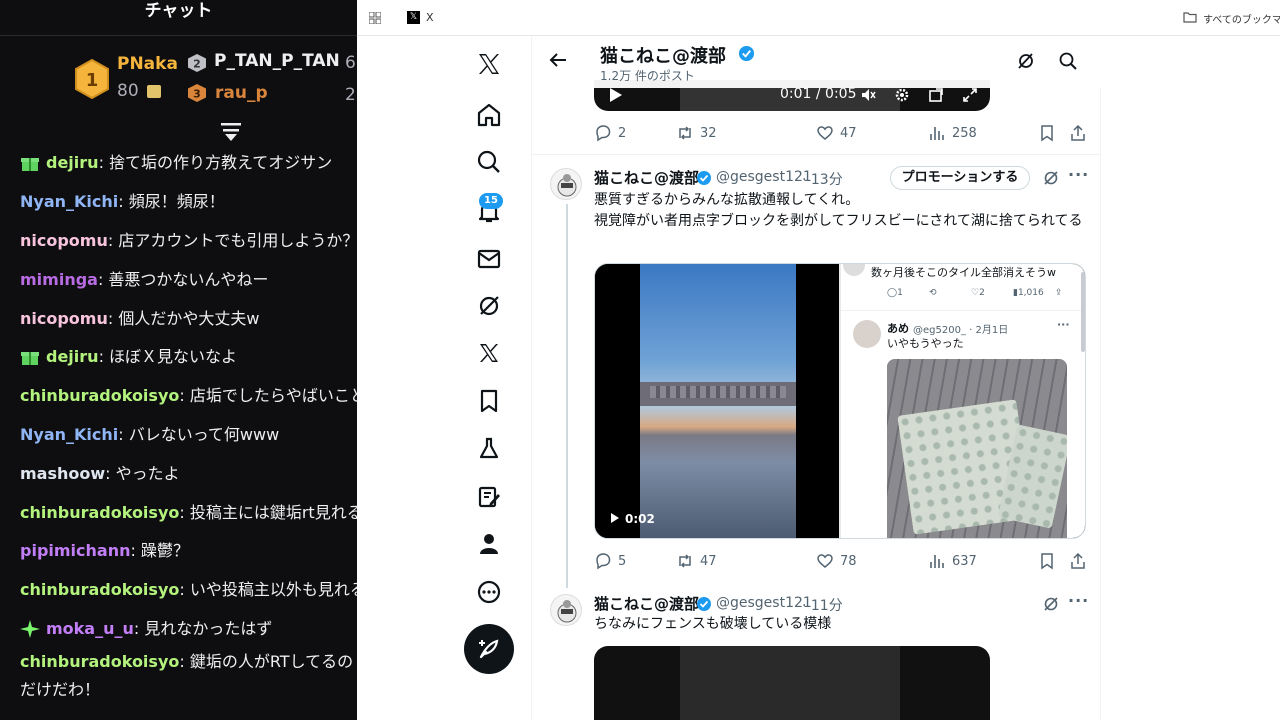  What do you see at coordinates (350, 63) in the screenshot?
I see `leaderboard-second-value: 6` at bounding box center [350, 63].